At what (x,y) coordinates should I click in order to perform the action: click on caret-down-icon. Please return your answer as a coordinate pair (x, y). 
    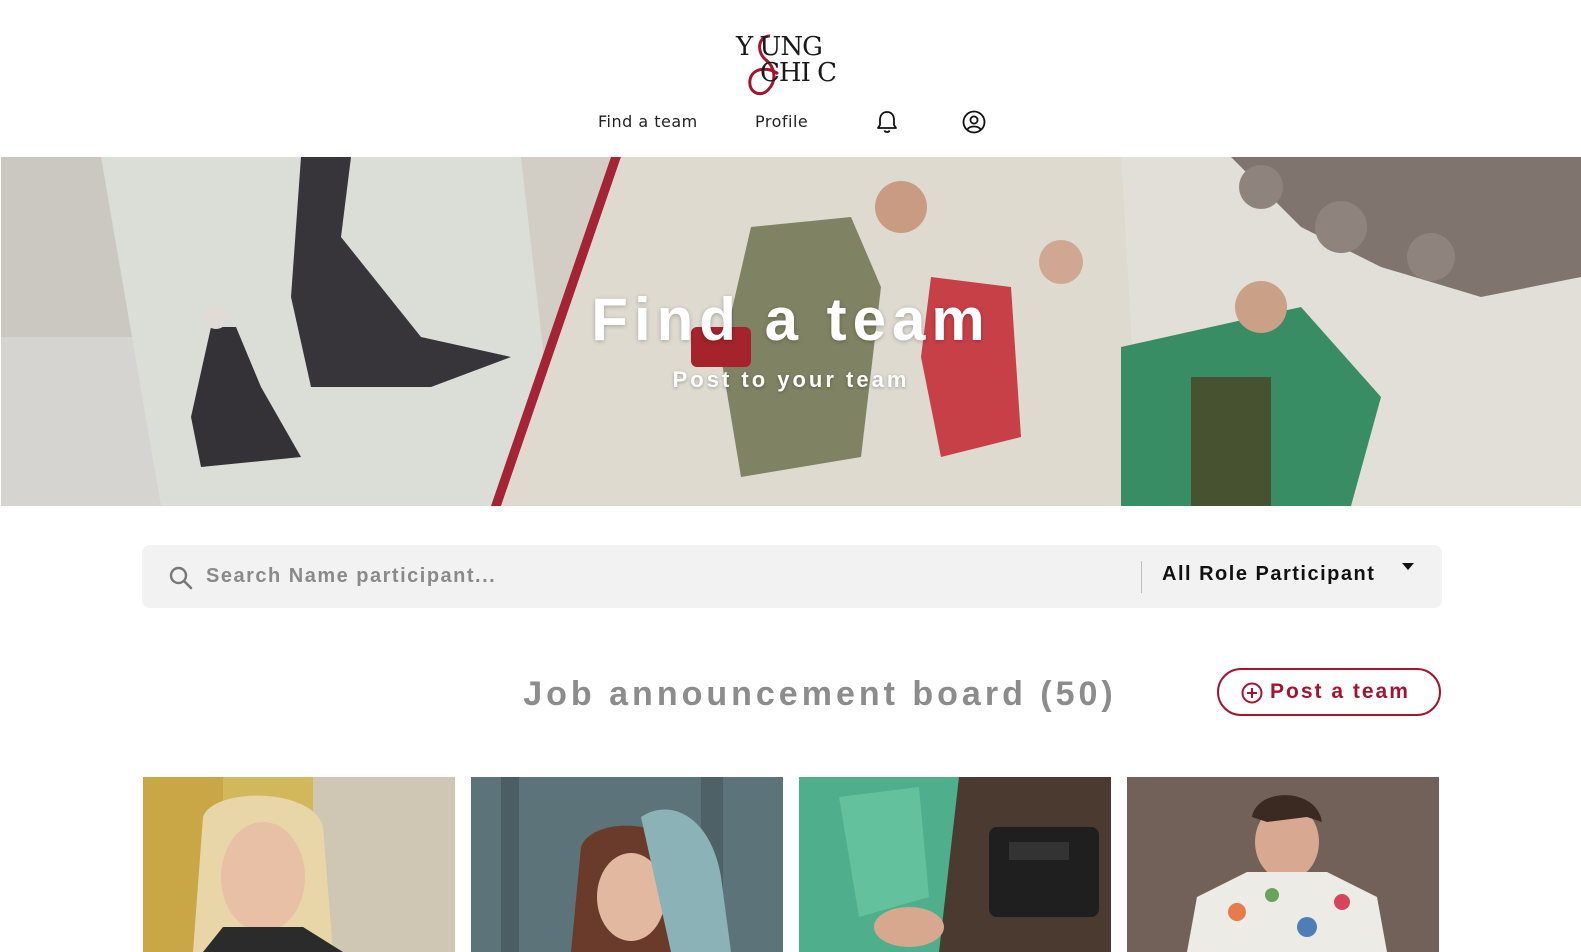
    Looking at the image, I should click on (1408, 566).